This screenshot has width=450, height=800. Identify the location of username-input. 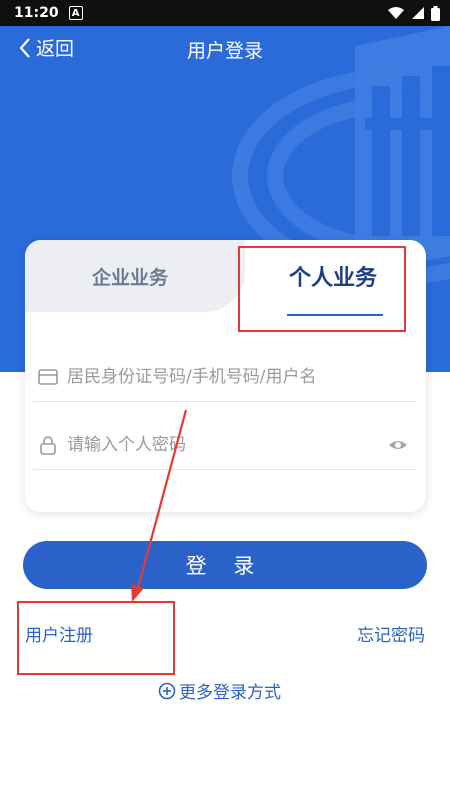
(241, 376).